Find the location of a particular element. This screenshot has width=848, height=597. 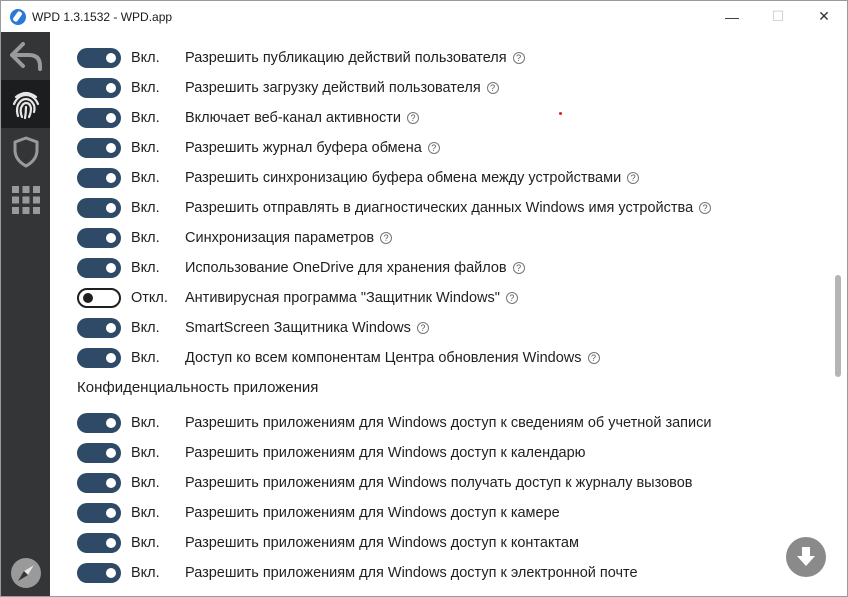

title-bar: WPD 1.3.1532 - WPD.app — ☐ ✕ is located at coordinates (424, 16).